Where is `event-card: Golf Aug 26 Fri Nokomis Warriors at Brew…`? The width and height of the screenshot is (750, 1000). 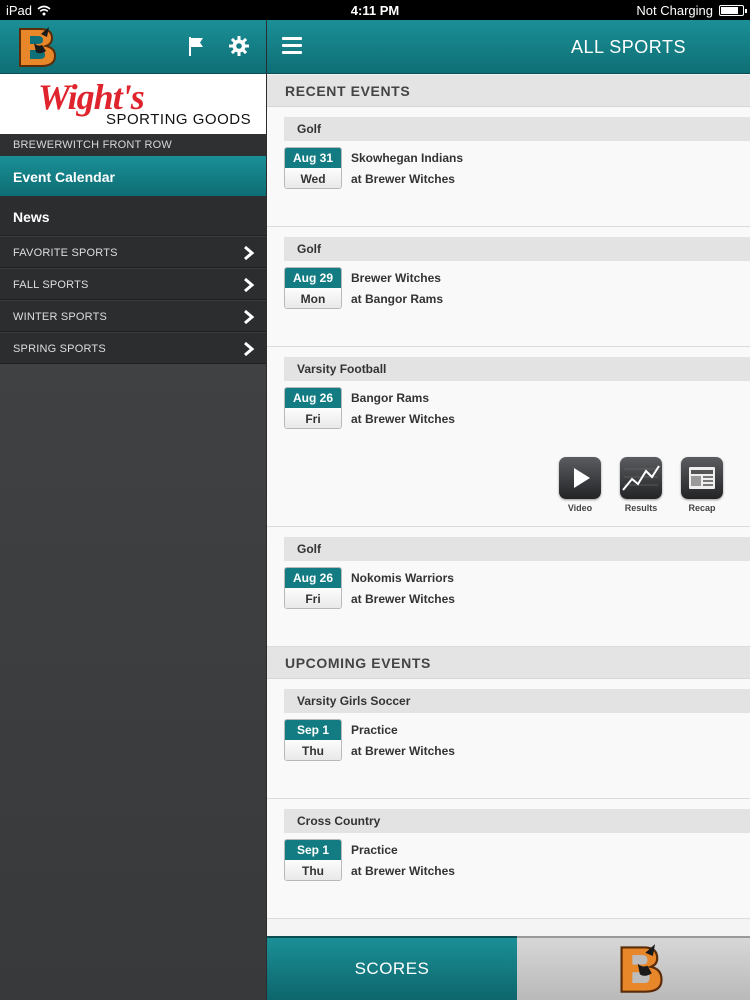
event-card: Golf Aug 26 Fri Nokomis Warriors at Brew… is located at coordinates (508, 587).